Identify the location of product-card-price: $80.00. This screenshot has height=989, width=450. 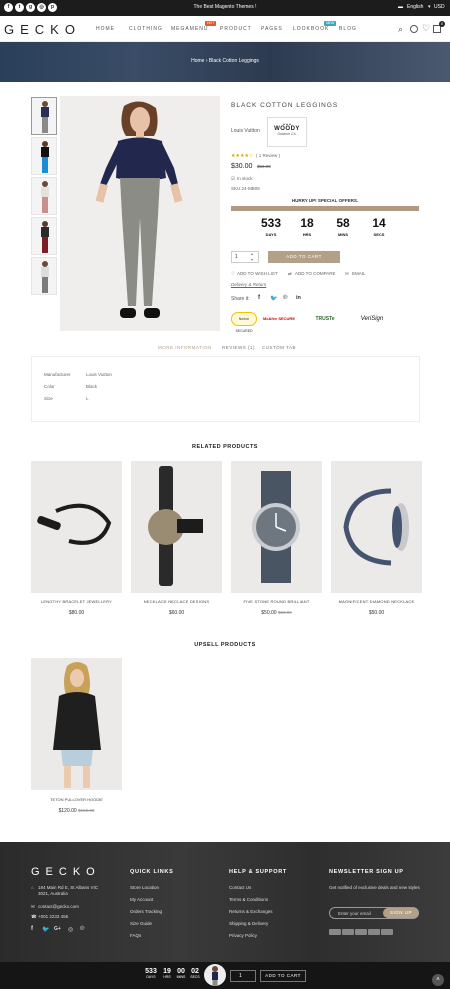
(76, 613).